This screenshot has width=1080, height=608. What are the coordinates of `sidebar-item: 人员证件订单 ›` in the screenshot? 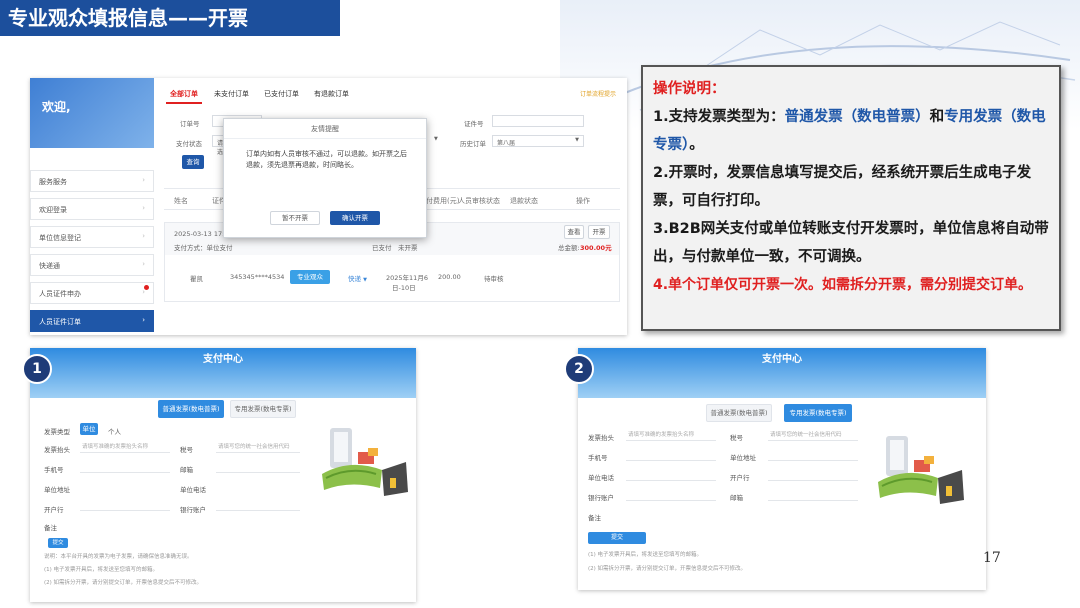 It's located at (92, 321).